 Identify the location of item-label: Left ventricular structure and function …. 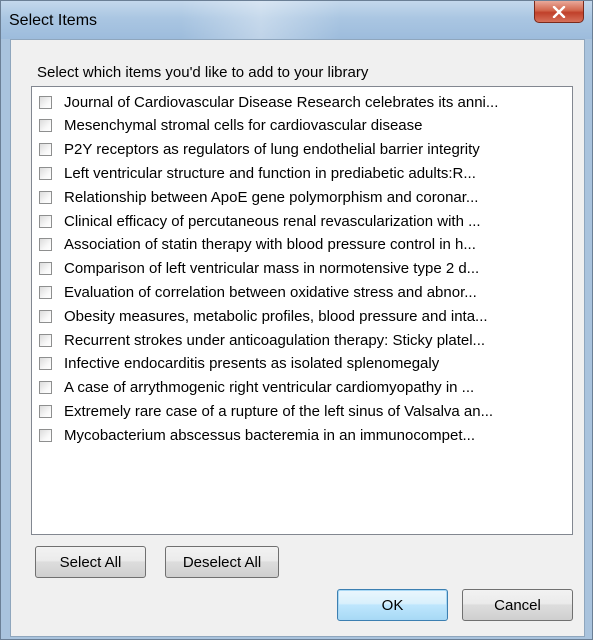
(270, 173).